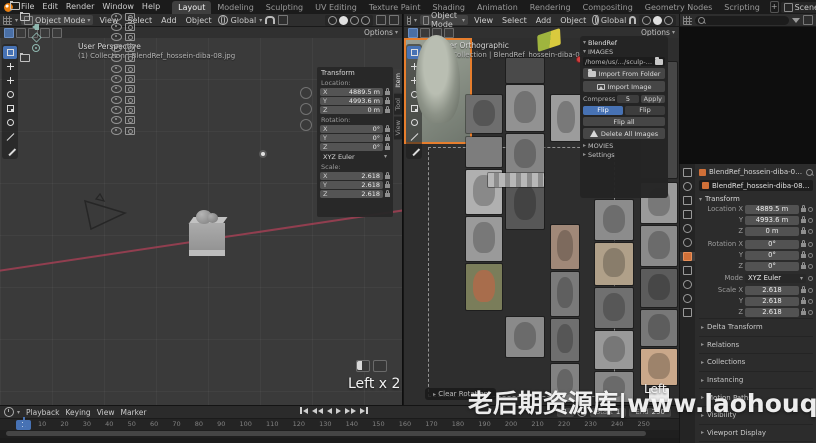 This screenshot has height=443, width=816. I want to click on timeline-editor-icon, so click(9, 412).